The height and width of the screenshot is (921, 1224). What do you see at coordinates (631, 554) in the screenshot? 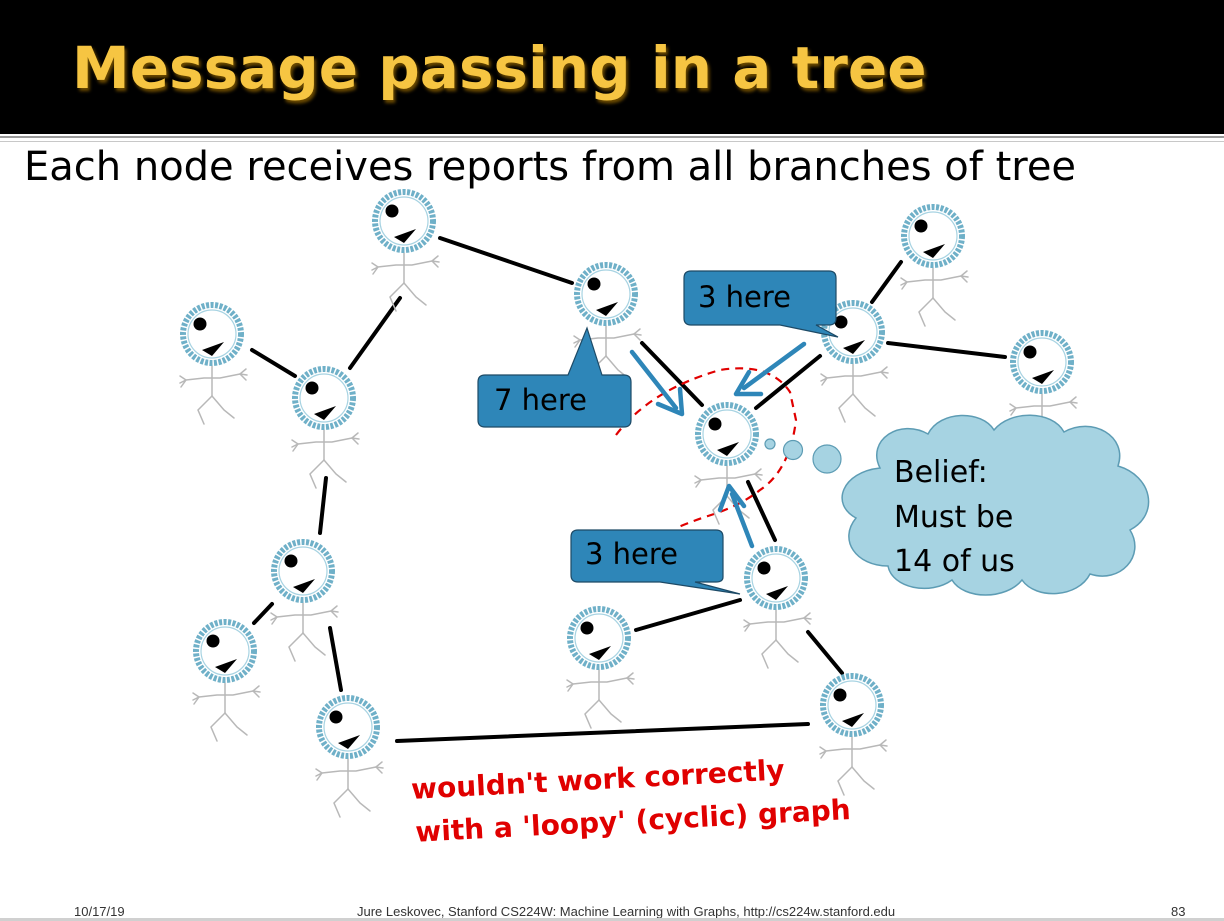
I see `callout-three-bottom-text: 3 here` at bounding box center [631, 554].